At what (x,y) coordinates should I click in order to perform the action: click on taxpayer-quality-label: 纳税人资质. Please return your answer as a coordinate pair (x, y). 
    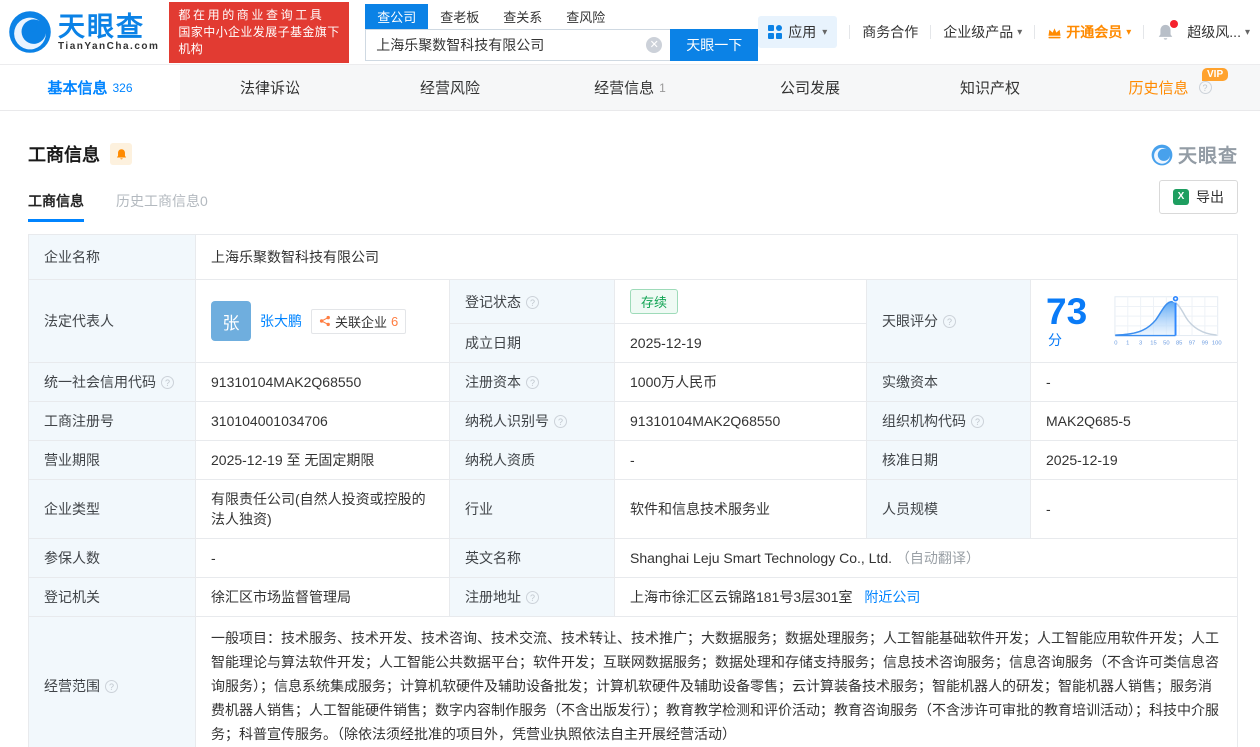
    Looking at the image, I should click on (500, 460).